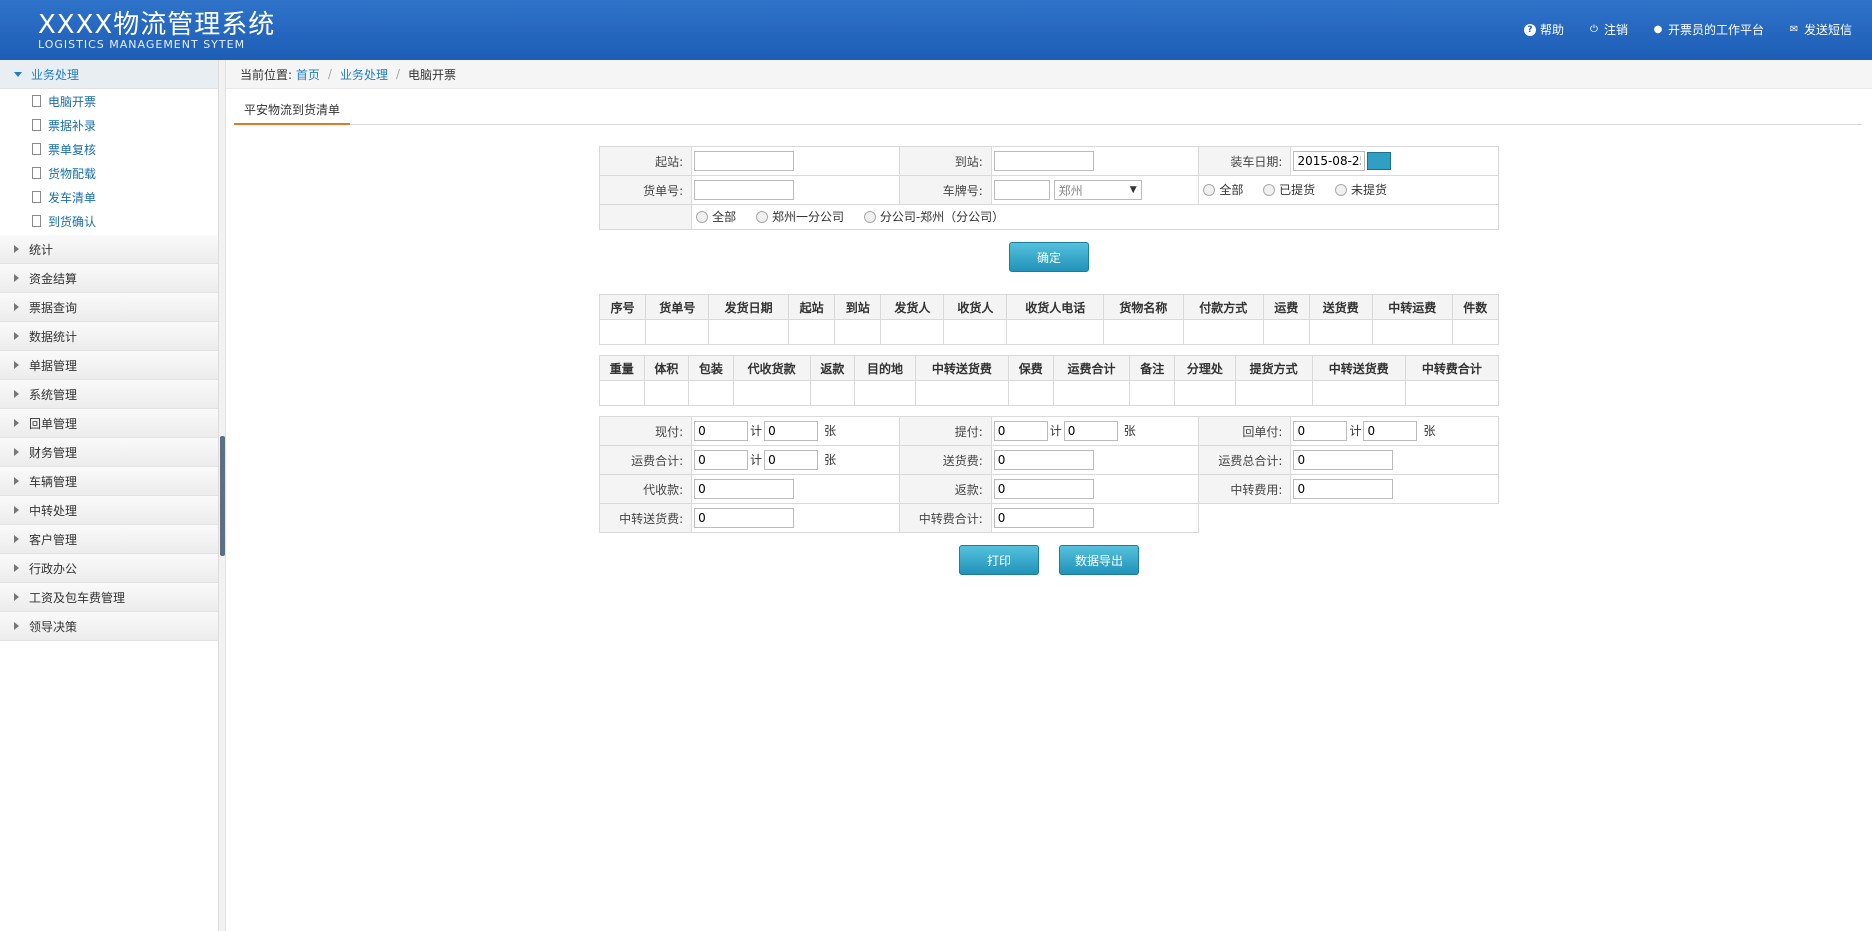 The height and width of the screenshot is (931, 1872). What do you see at coordinates (1043, 460) in the screenshot?
I see `delivery-fee-input` at bounding box center [1043, 460].